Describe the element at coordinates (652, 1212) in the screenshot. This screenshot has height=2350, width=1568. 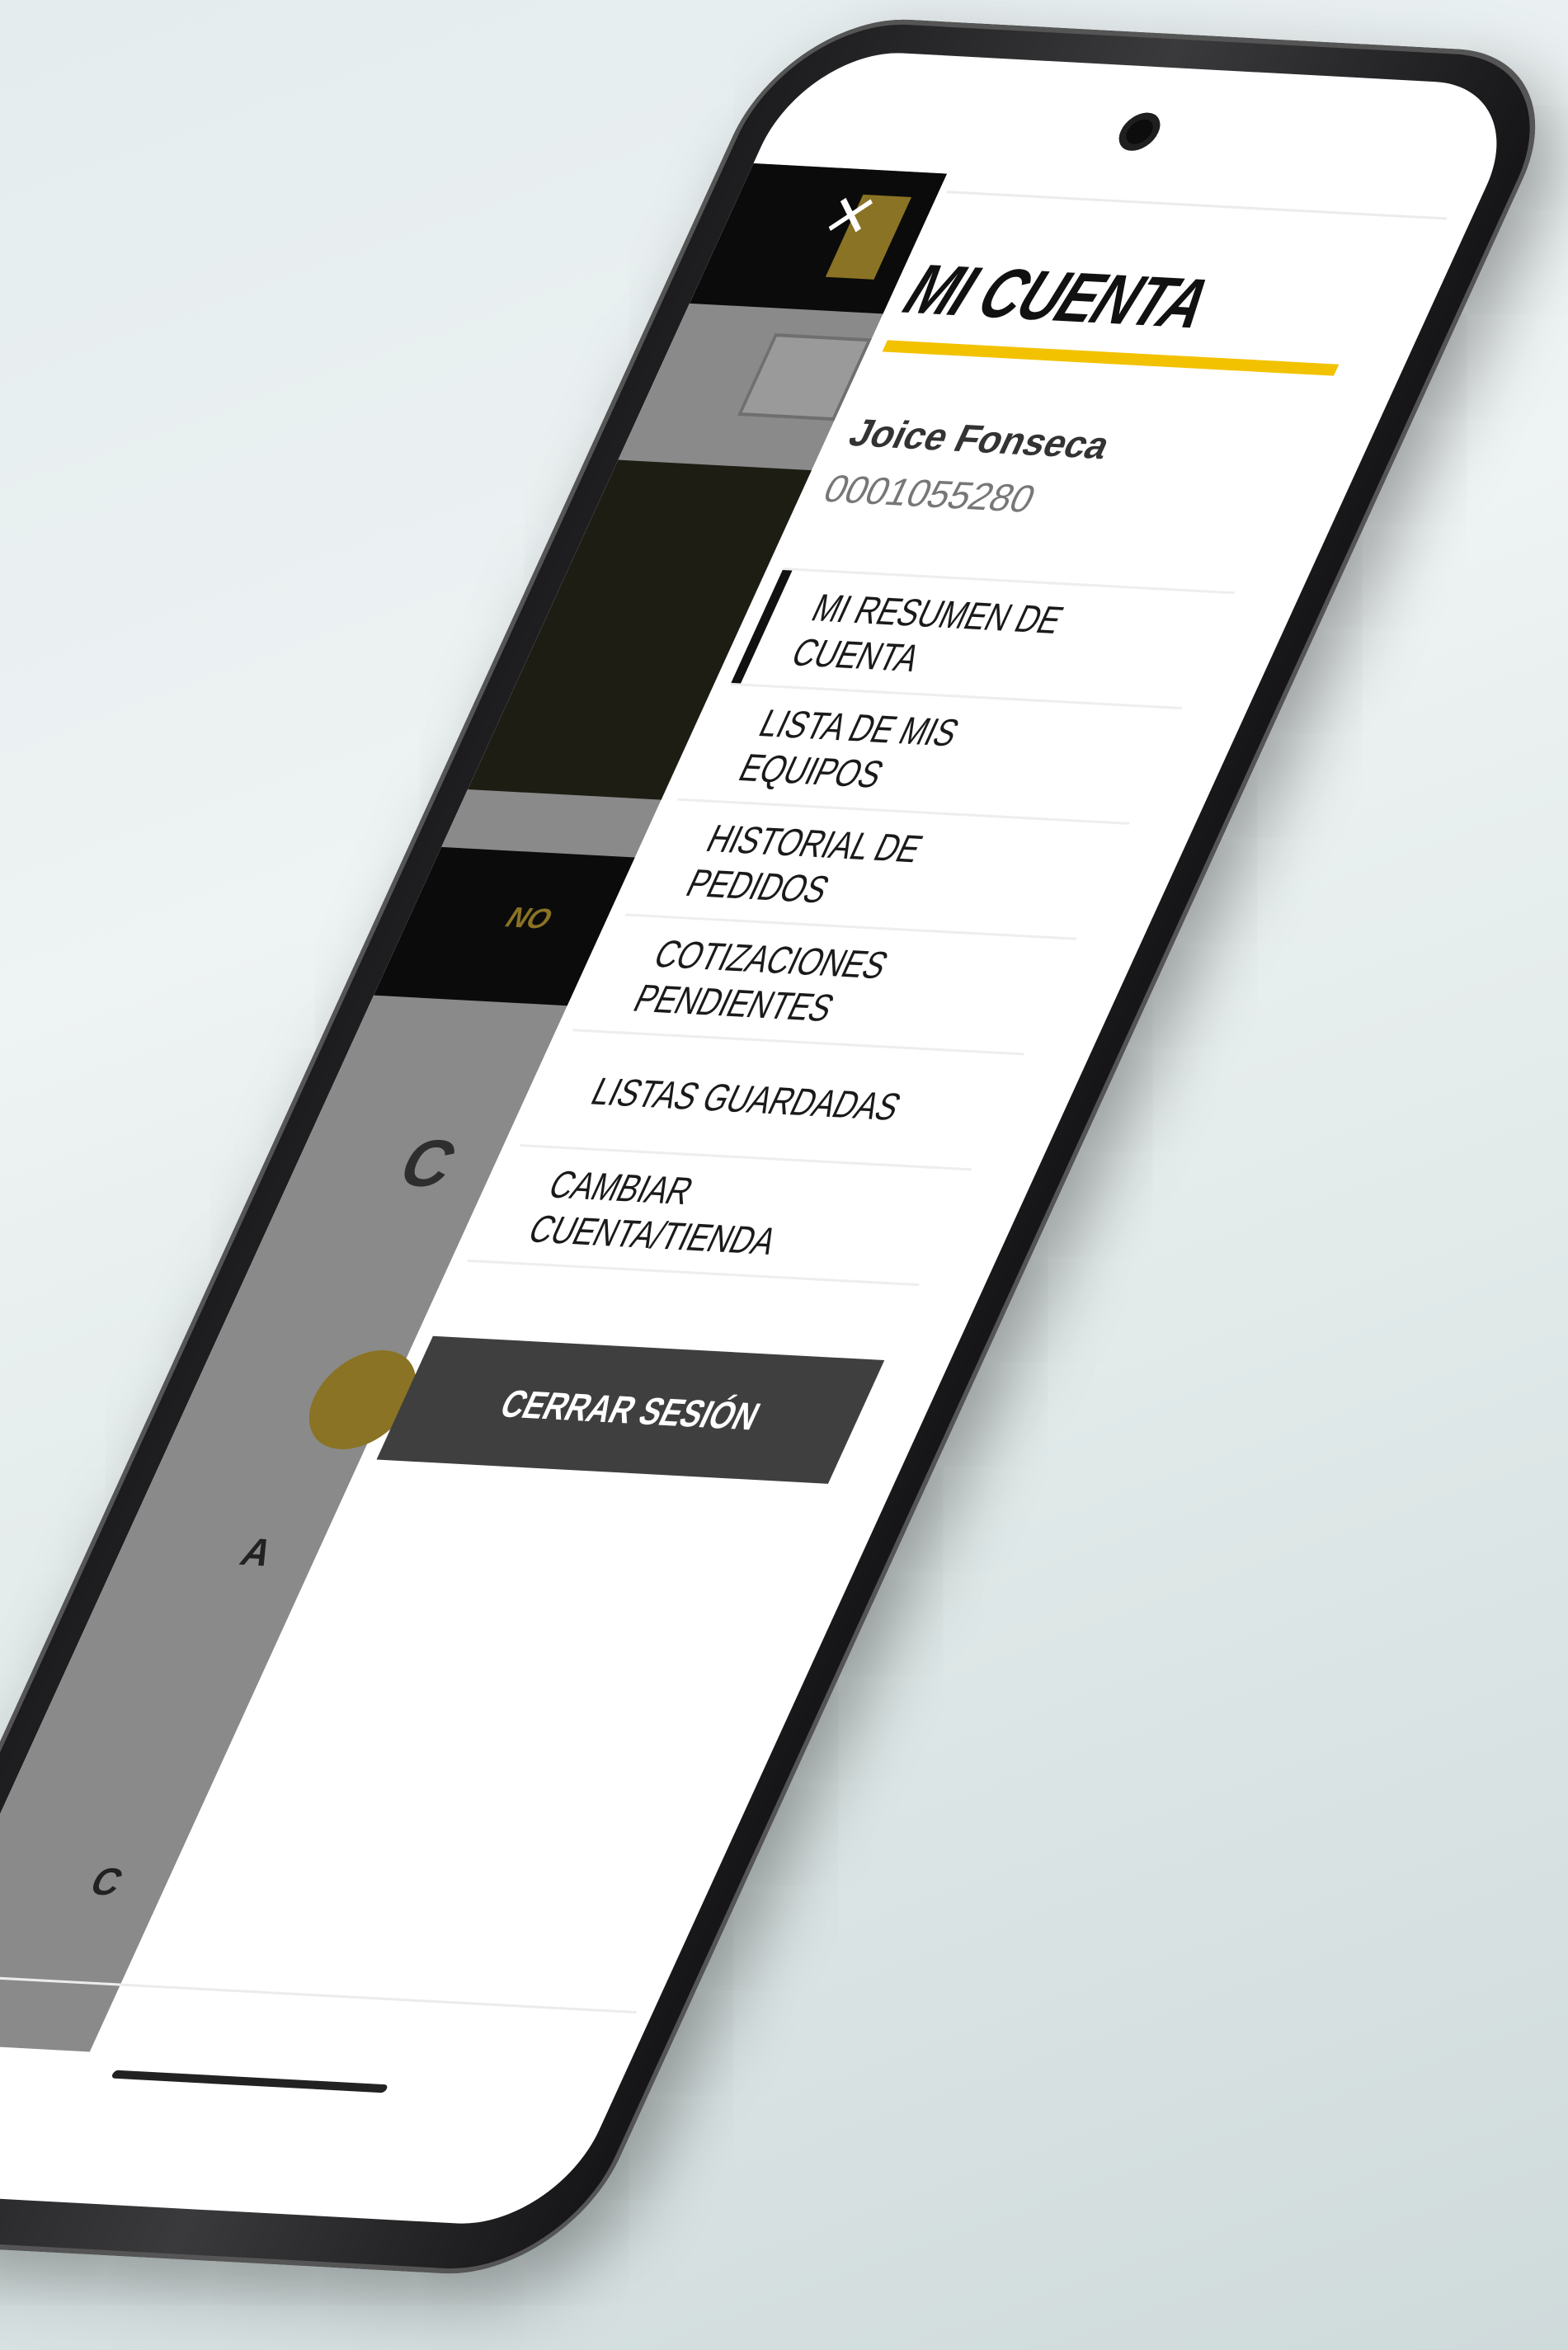
I see `menu-item-label: CAMBIAR CUENTA/TIENDA` at that location.